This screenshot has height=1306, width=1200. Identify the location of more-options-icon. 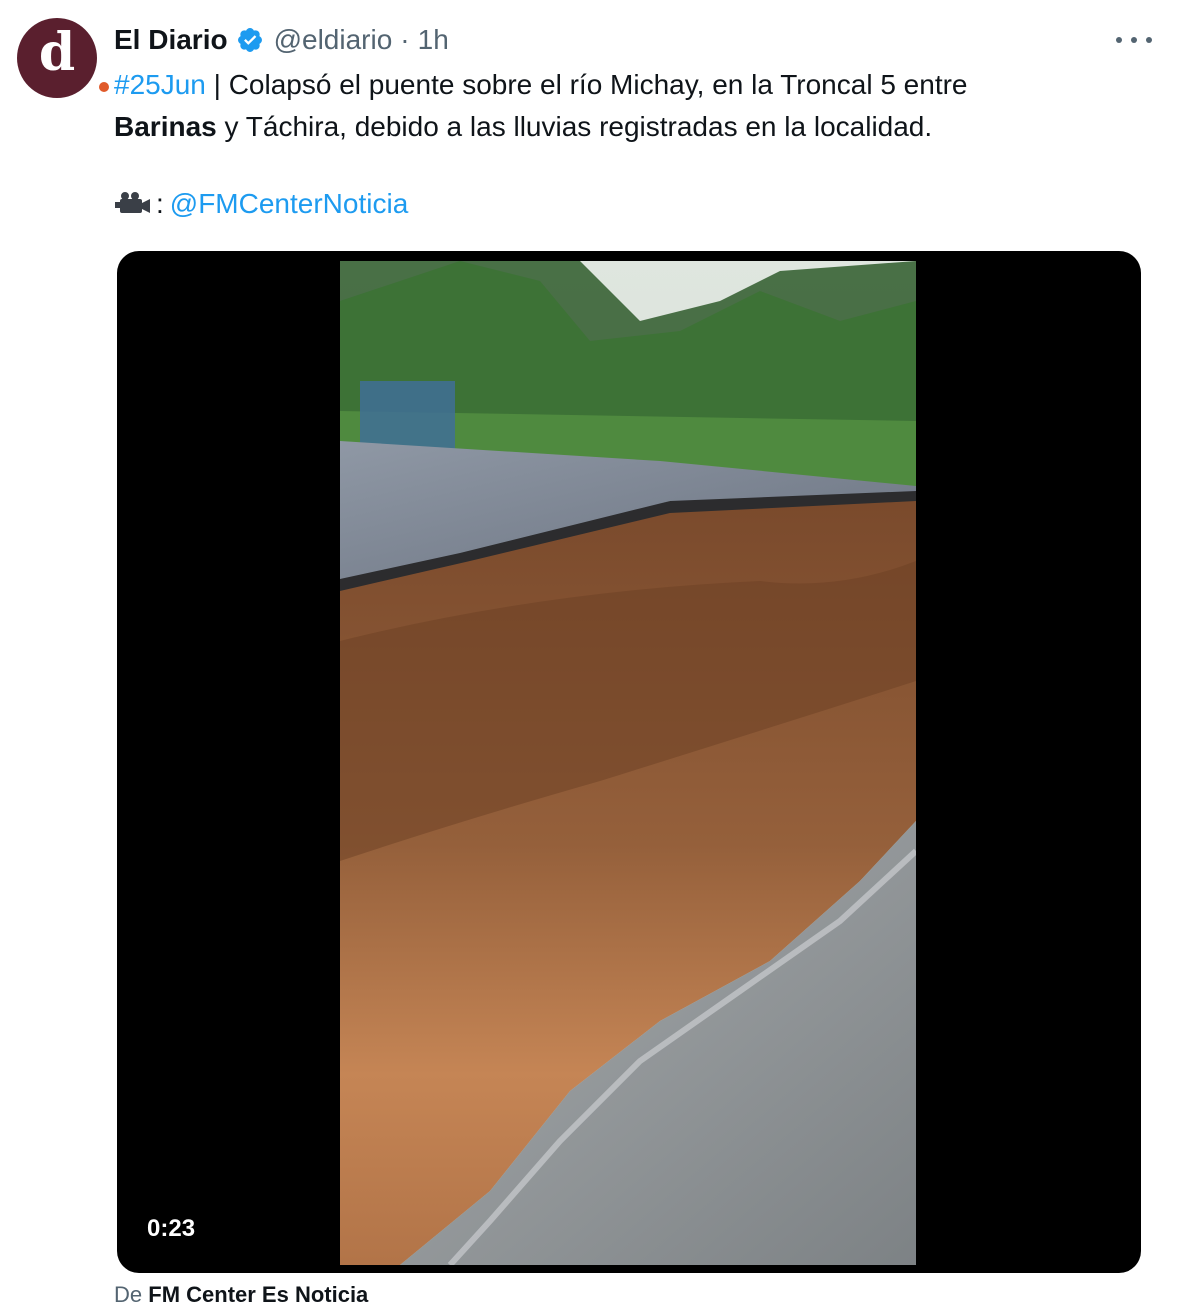
(1134, 40).